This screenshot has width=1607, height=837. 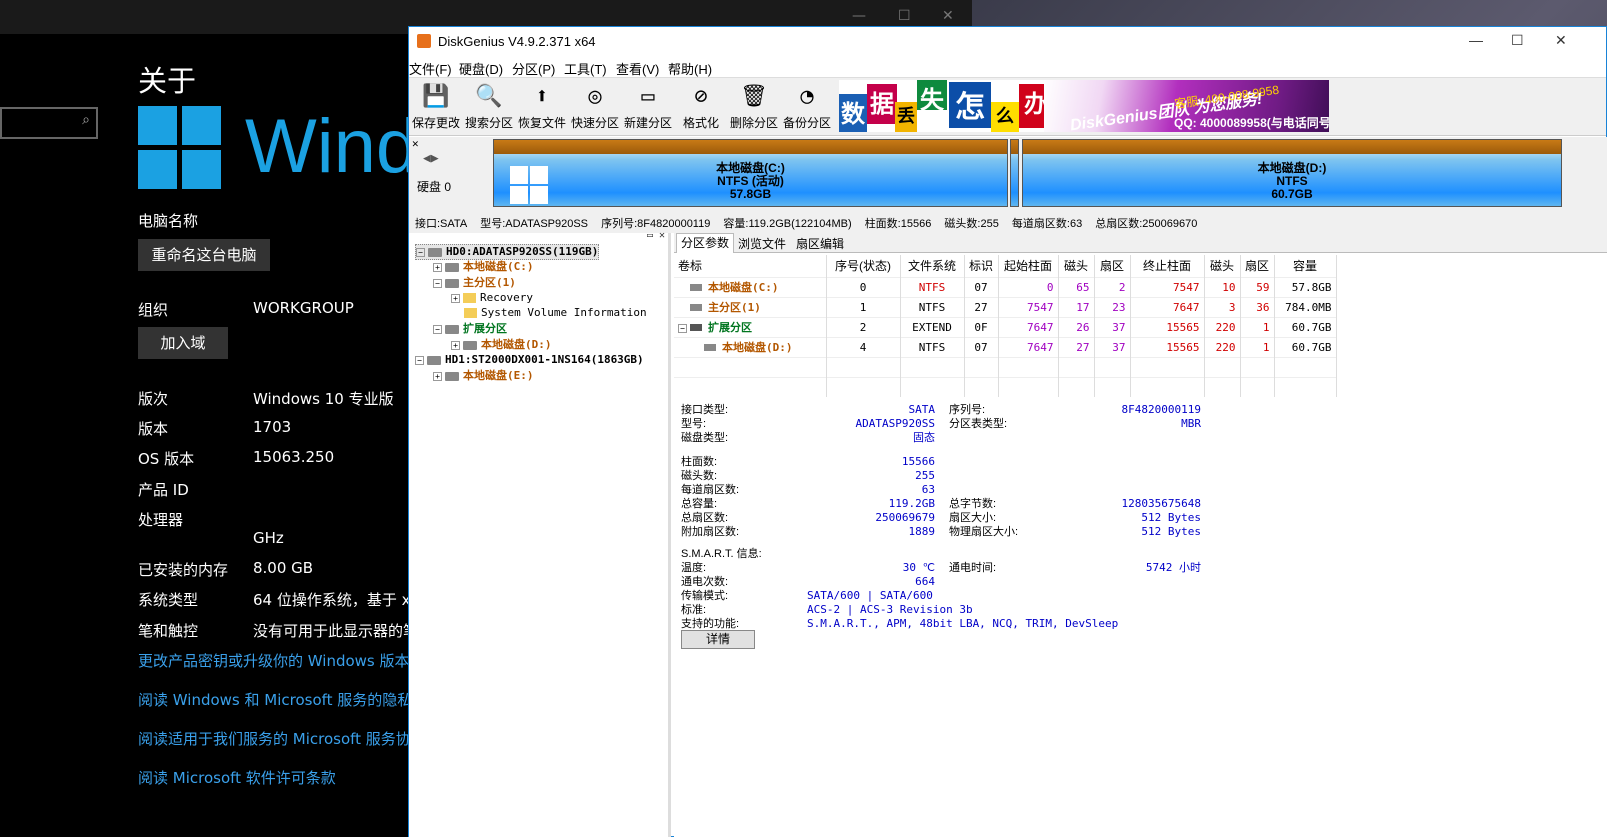 I want to click on new-partition-icon: ▭, so click(x=648, y=96).